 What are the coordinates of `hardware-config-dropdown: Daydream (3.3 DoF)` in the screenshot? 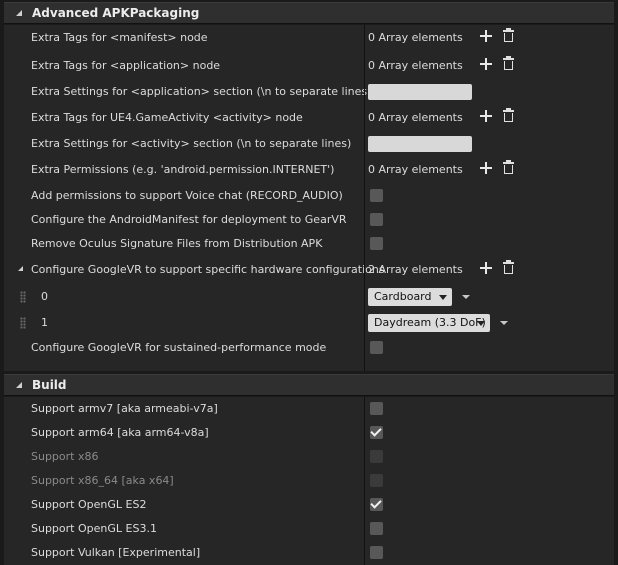 It's located at (429, 323).